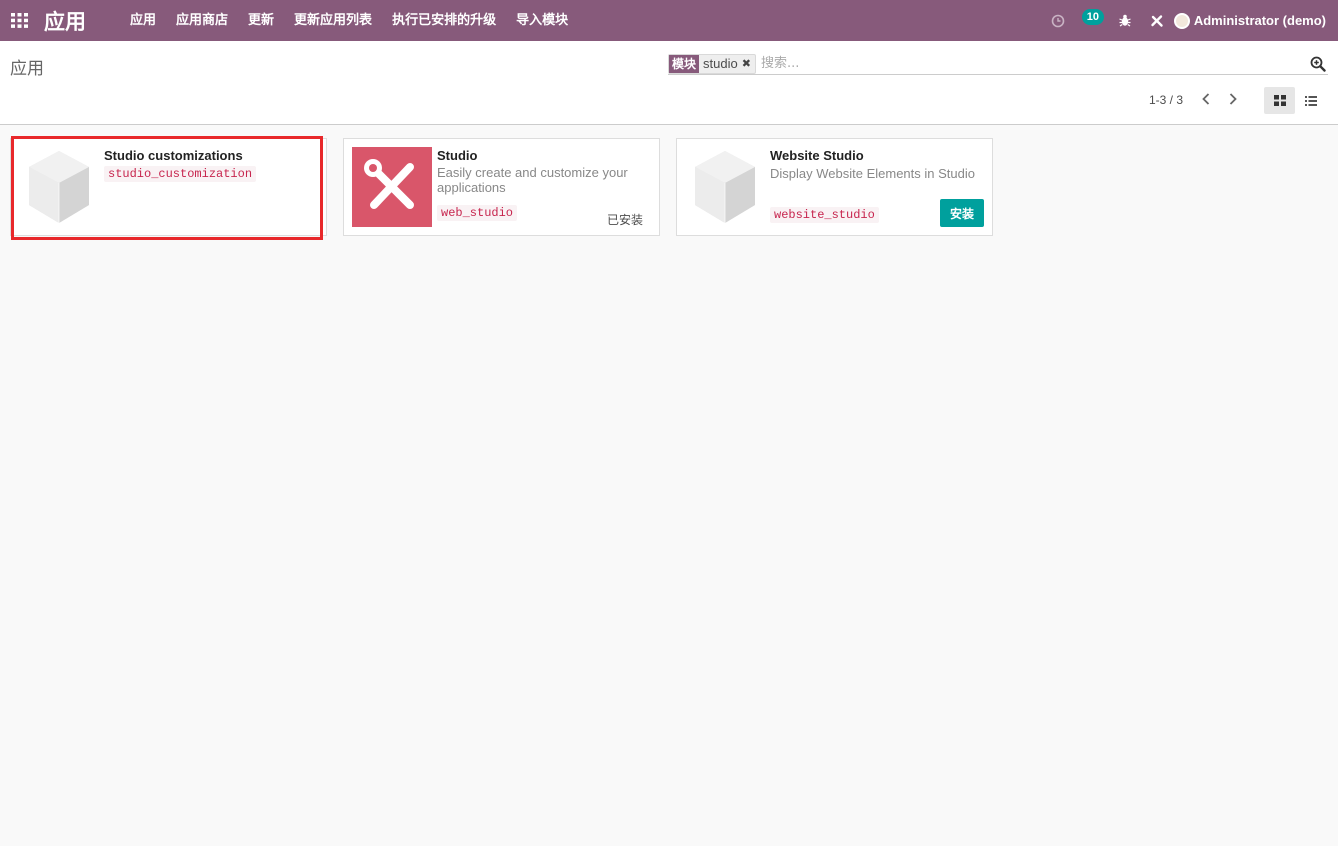 The height and width of the screenshot is (846, 1338). I want to click on breadcrumb: 应用, so click(27, 69).